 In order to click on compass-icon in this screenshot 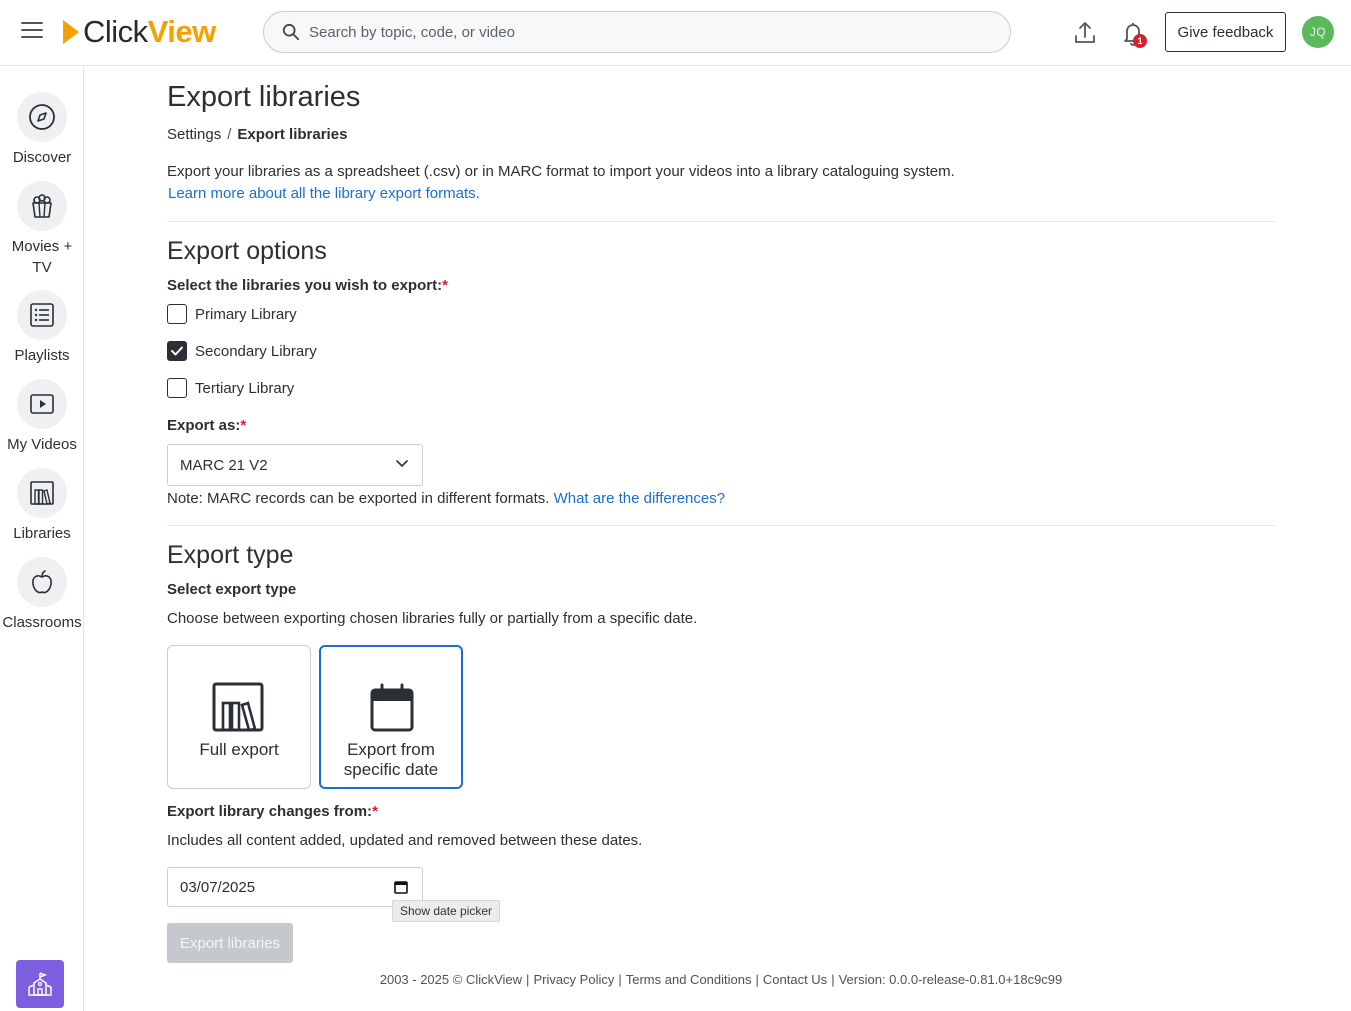, I will do `click(42, 117)`.